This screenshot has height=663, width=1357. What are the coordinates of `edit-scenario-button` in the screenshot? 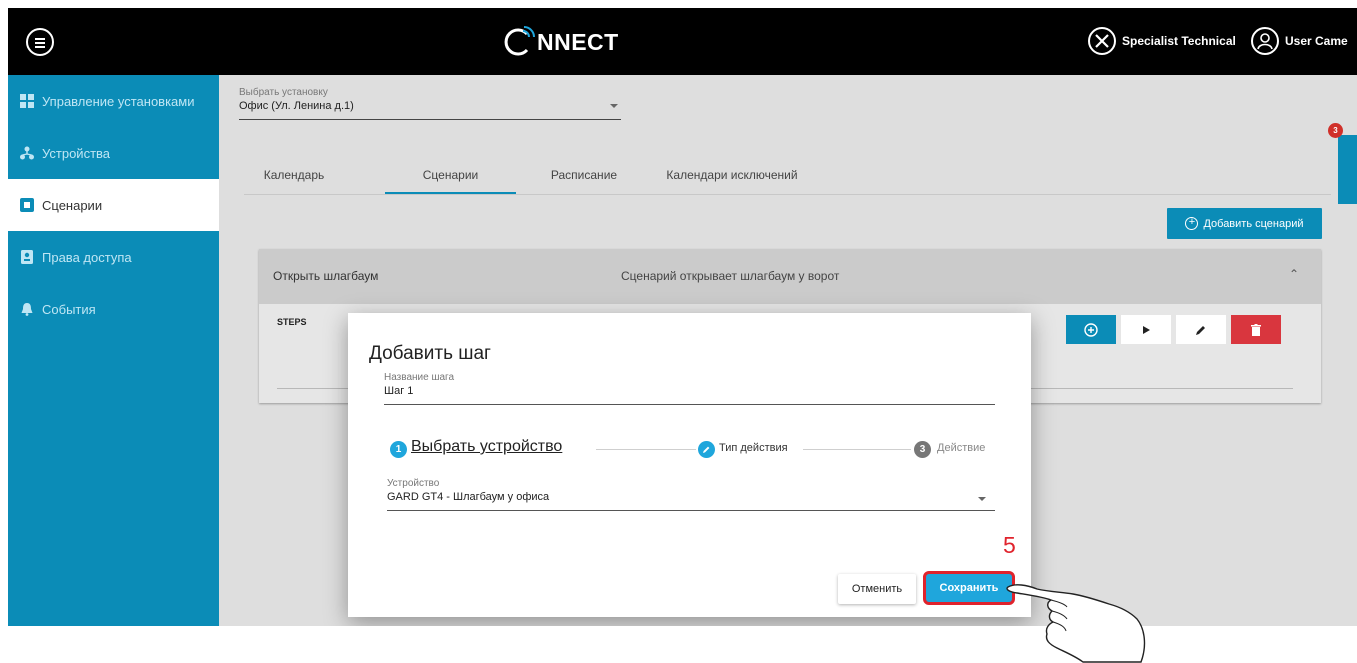 It's located at (1201, 329).